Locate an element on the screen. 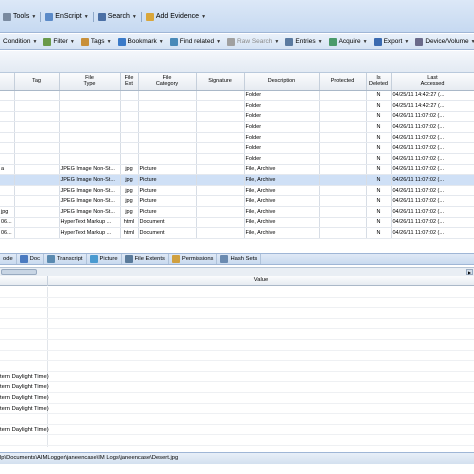 The width and height of the screenshot is (474, 474). column-header: File Category is located at coordinates (167, 82).